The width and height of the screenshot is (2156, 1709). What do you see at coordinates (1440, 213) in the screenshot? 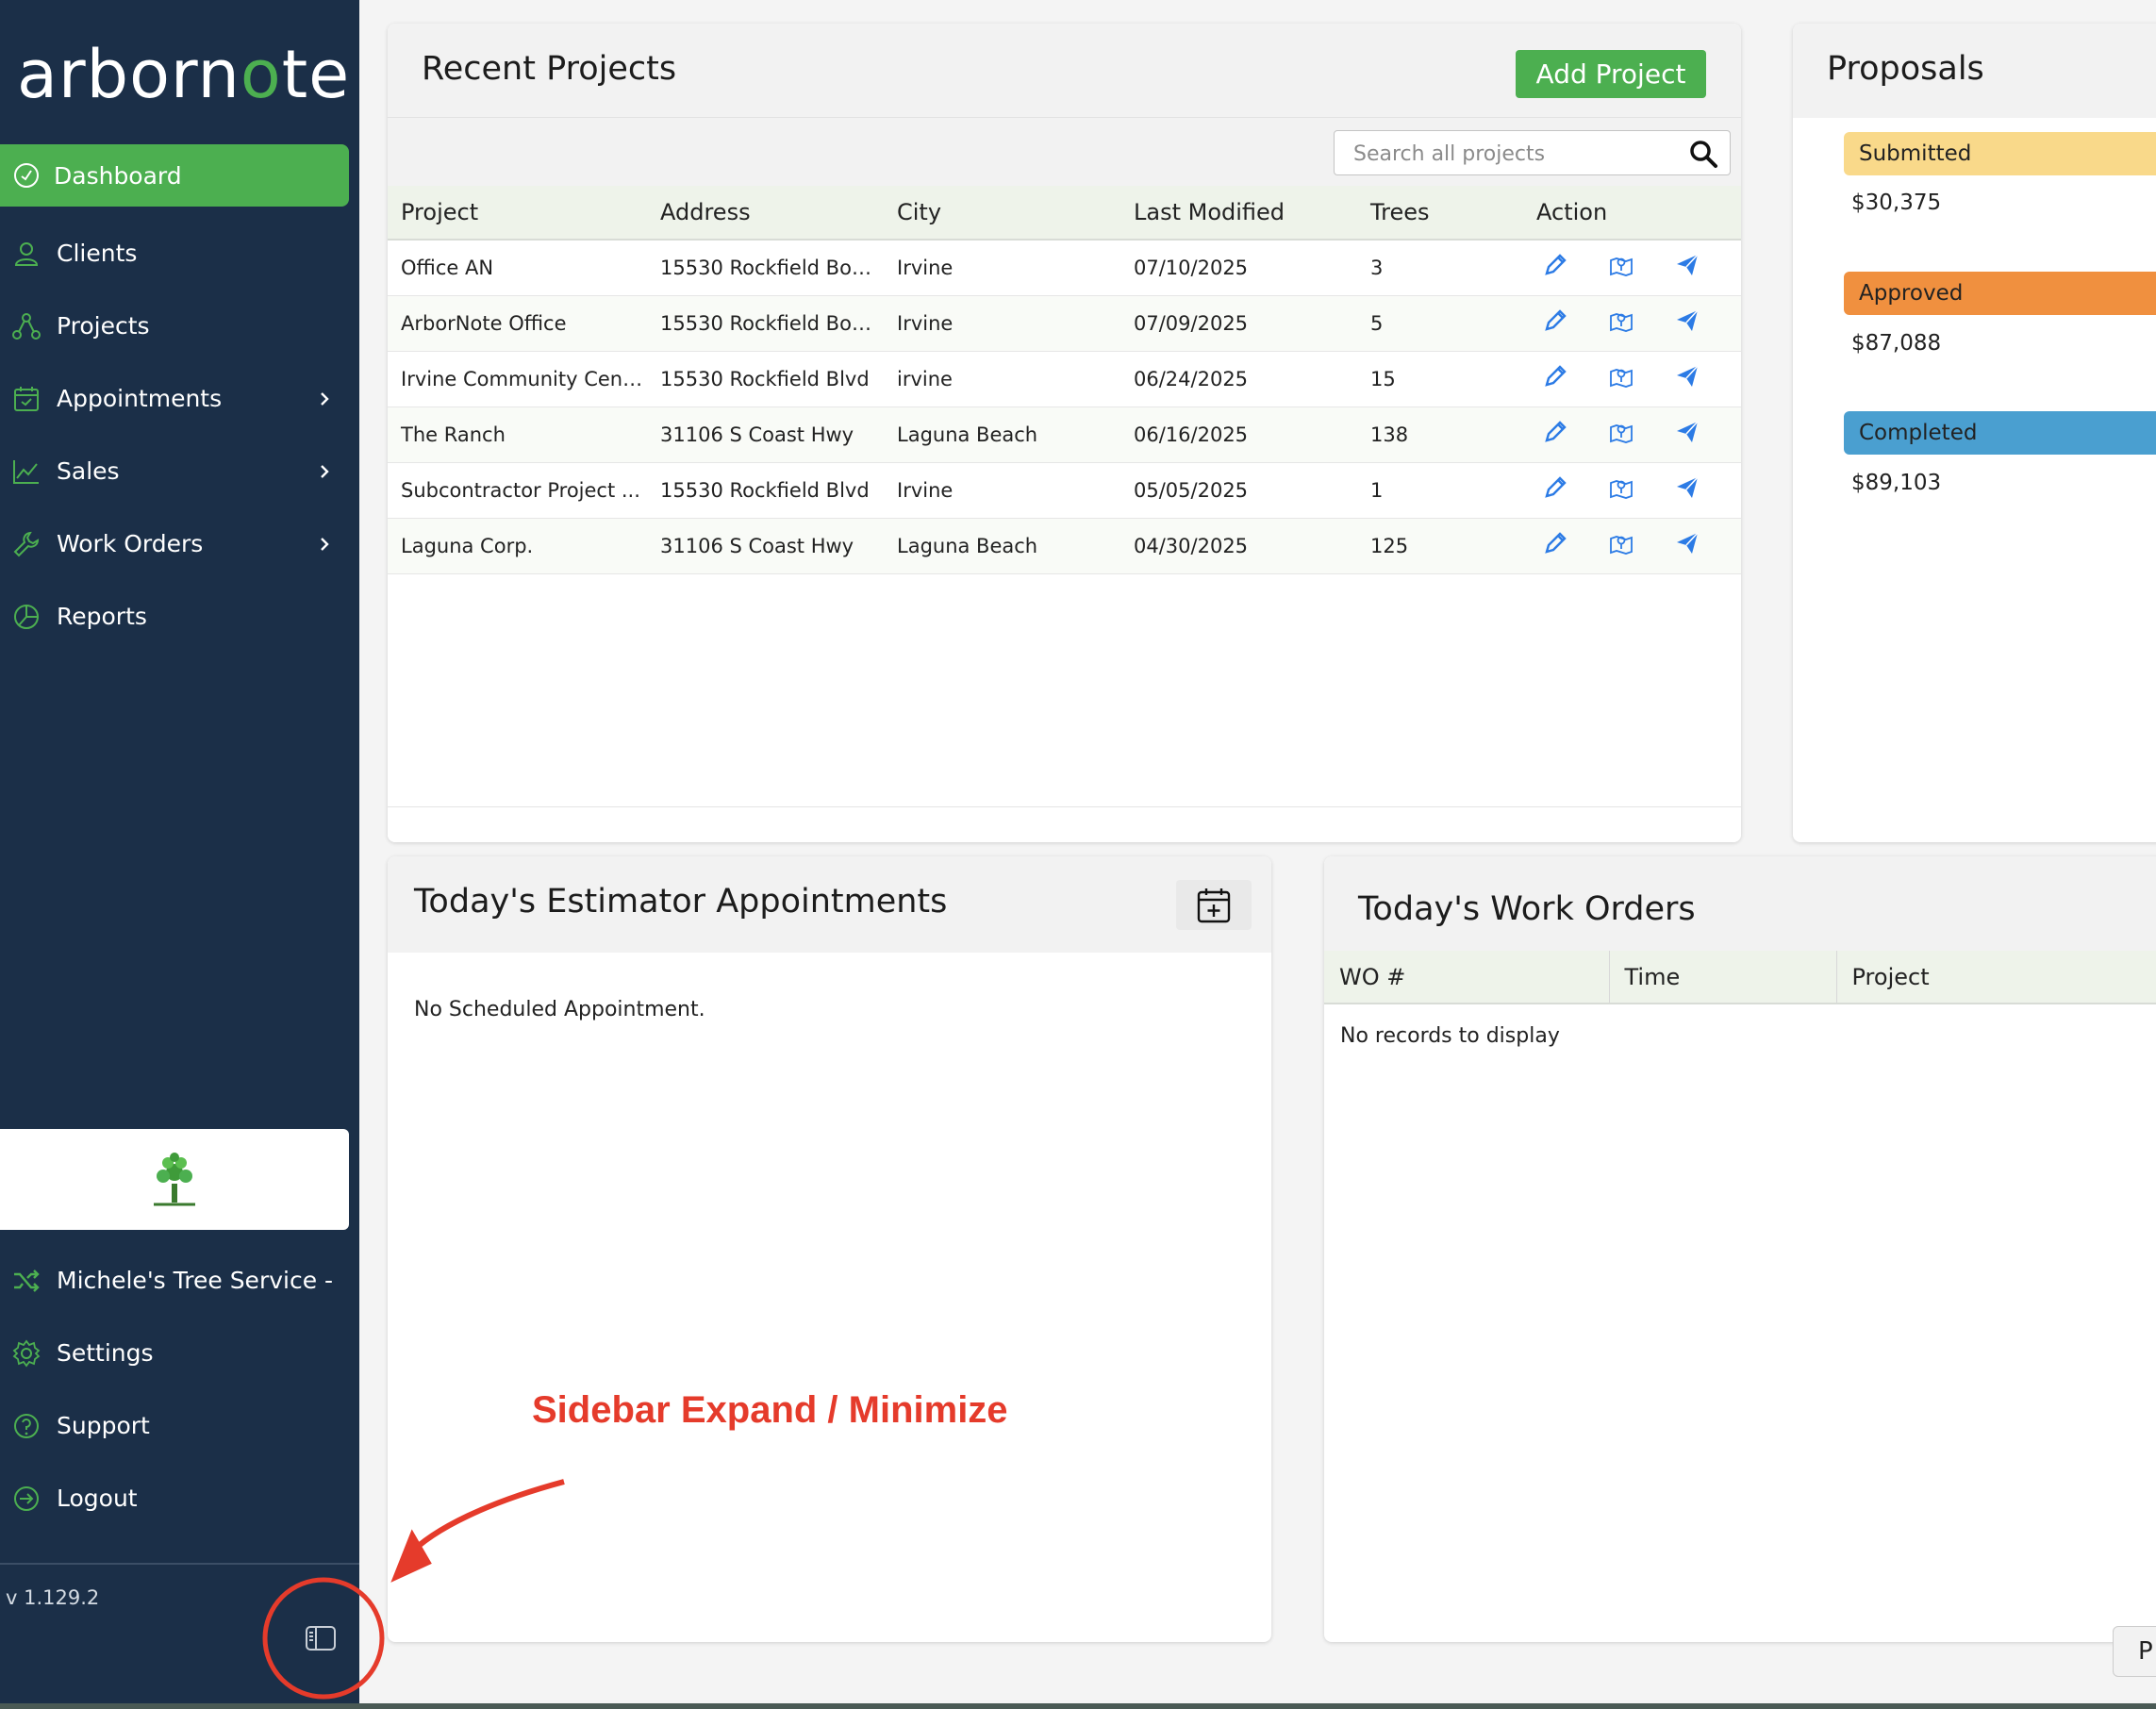
I see `column-header-trees: Trees` at bounding box center [1440, 213].